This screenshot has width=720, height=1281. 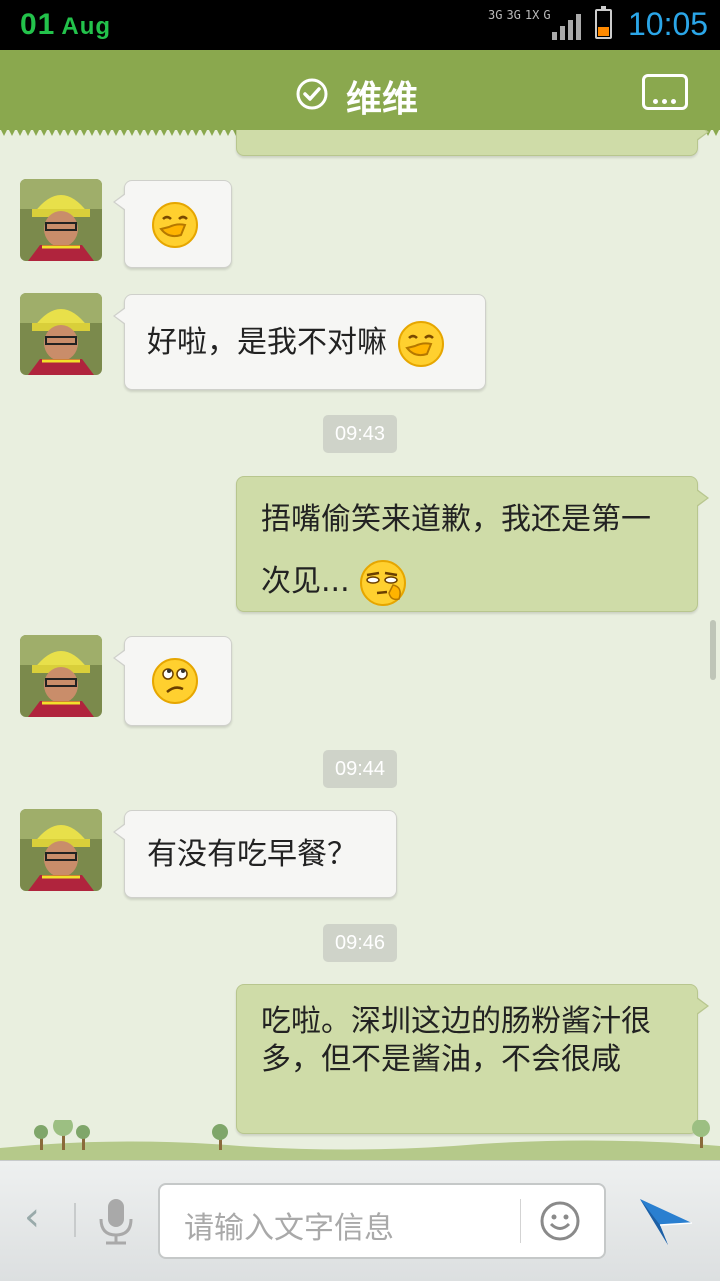 I want to click on message-input-placeholder: 请输入文字信息, so click(x=289, y=1228).